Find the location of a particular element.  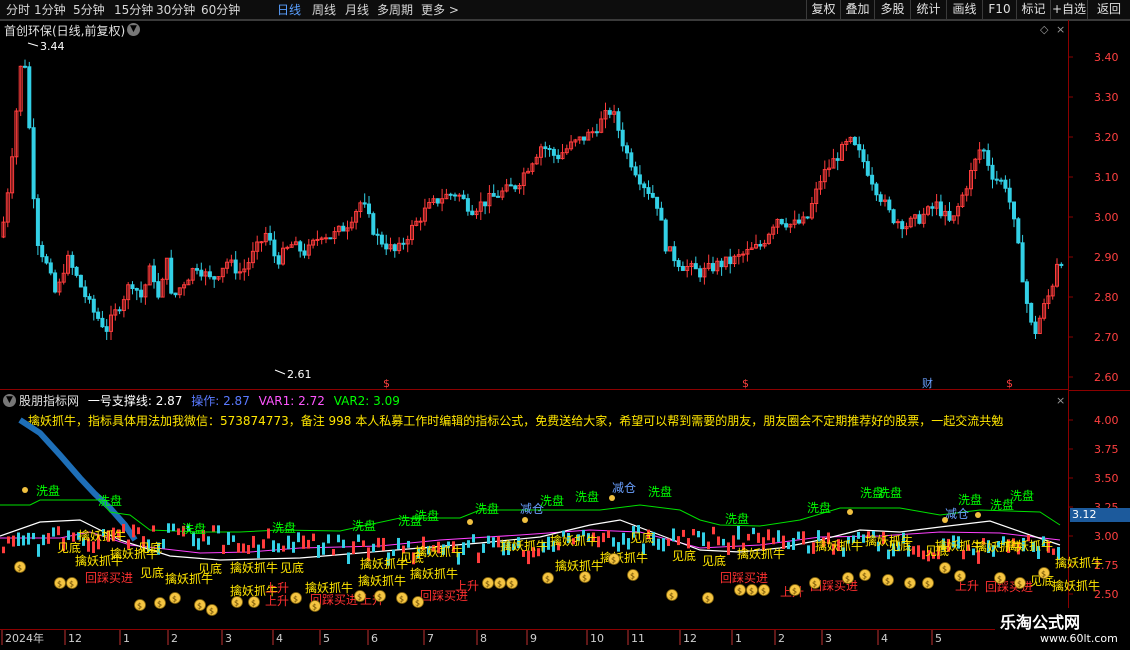

high-label: 3.44 is located at coordinates (52, 46).